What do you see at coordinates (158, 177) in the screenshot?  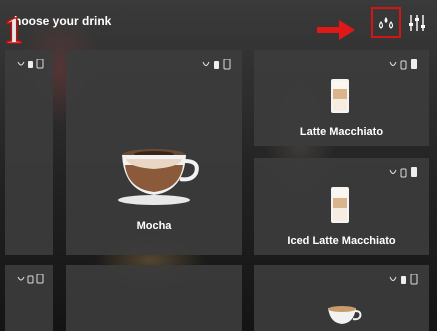 I see `mocha-cup-icon` at bounding box center [158, 177].